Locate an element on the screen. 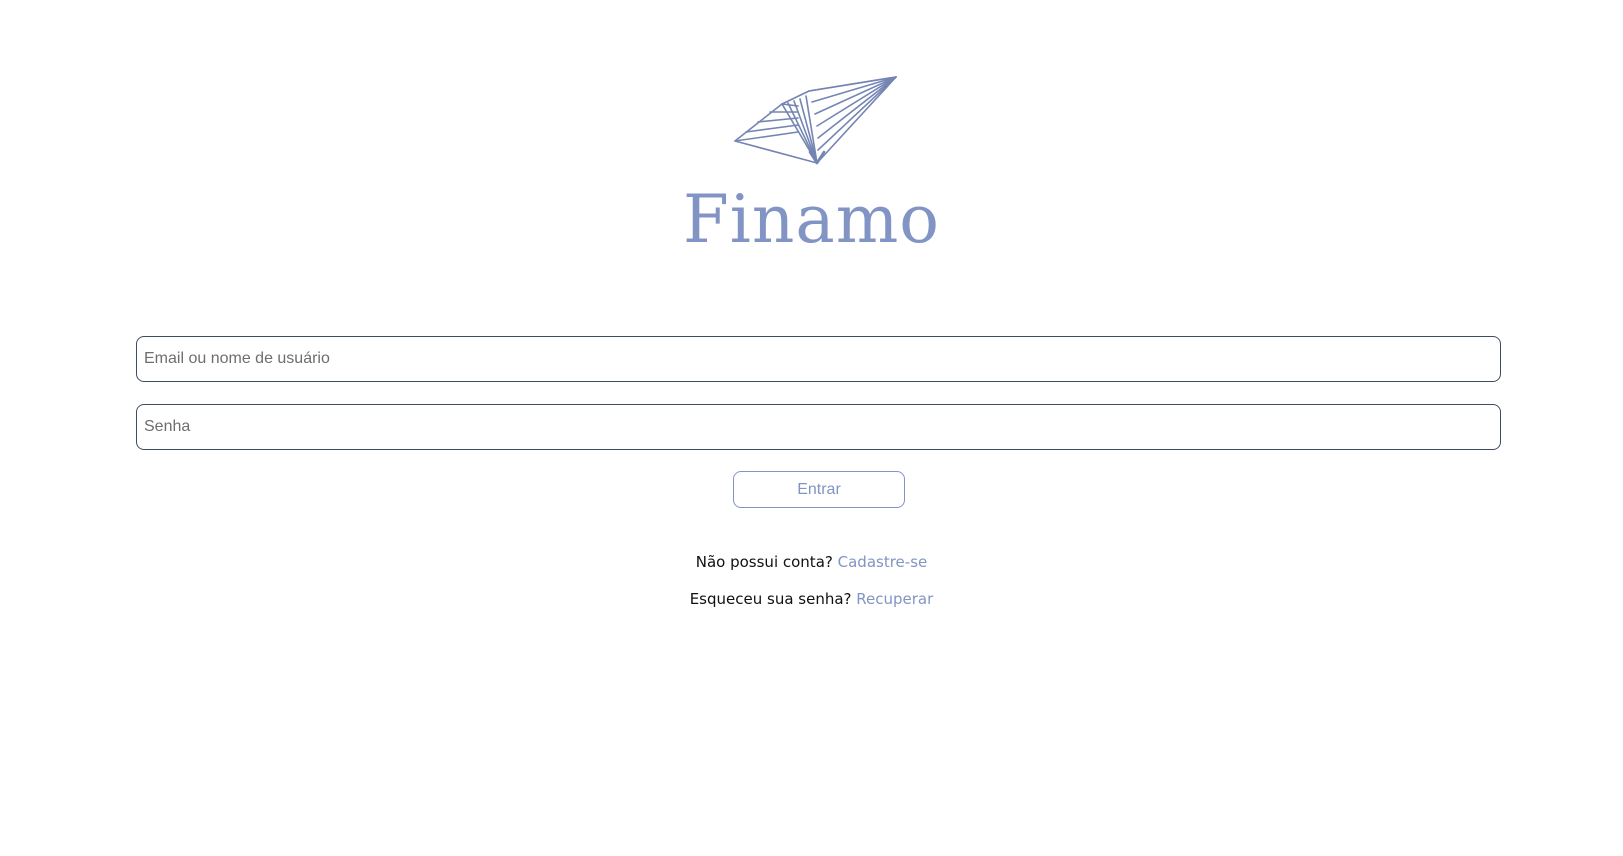  signup-line: Não possui conta? Cadastre-se is located at coordinates (811, 562).